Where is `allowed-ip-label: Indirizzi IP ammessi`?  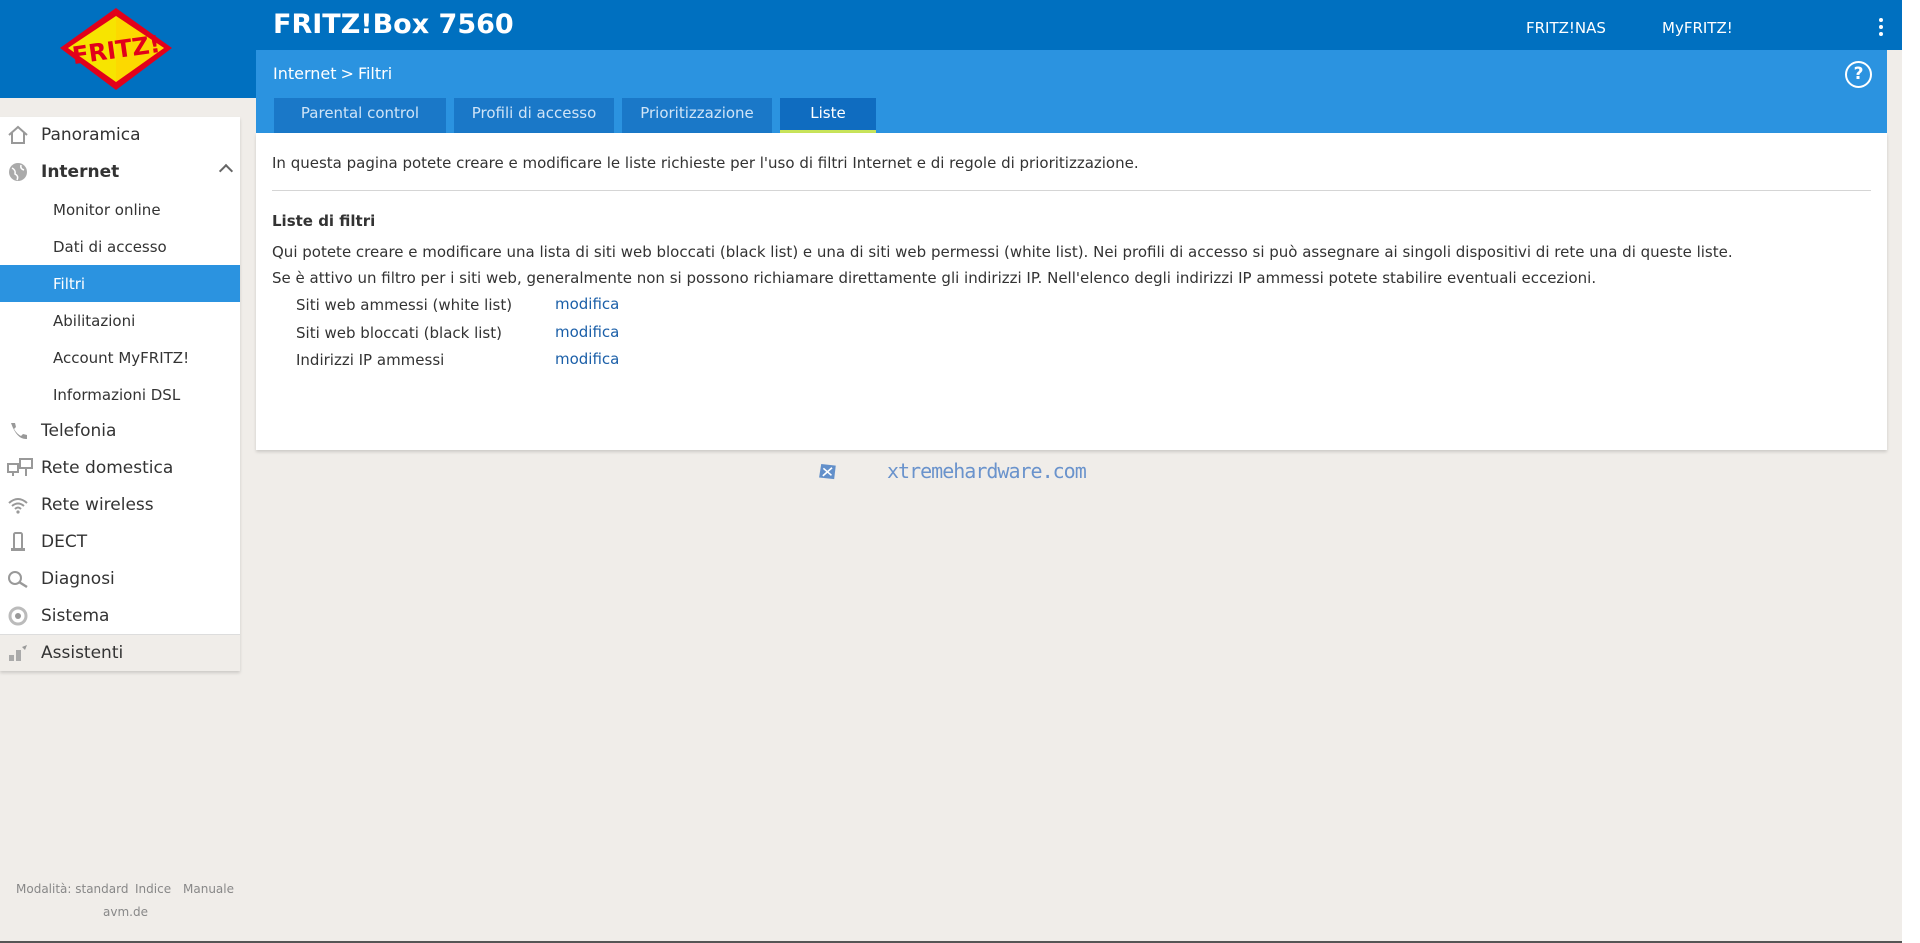 allowed-ip-label: Indirizzi IP ammessi is located at coordinates (370, 360).